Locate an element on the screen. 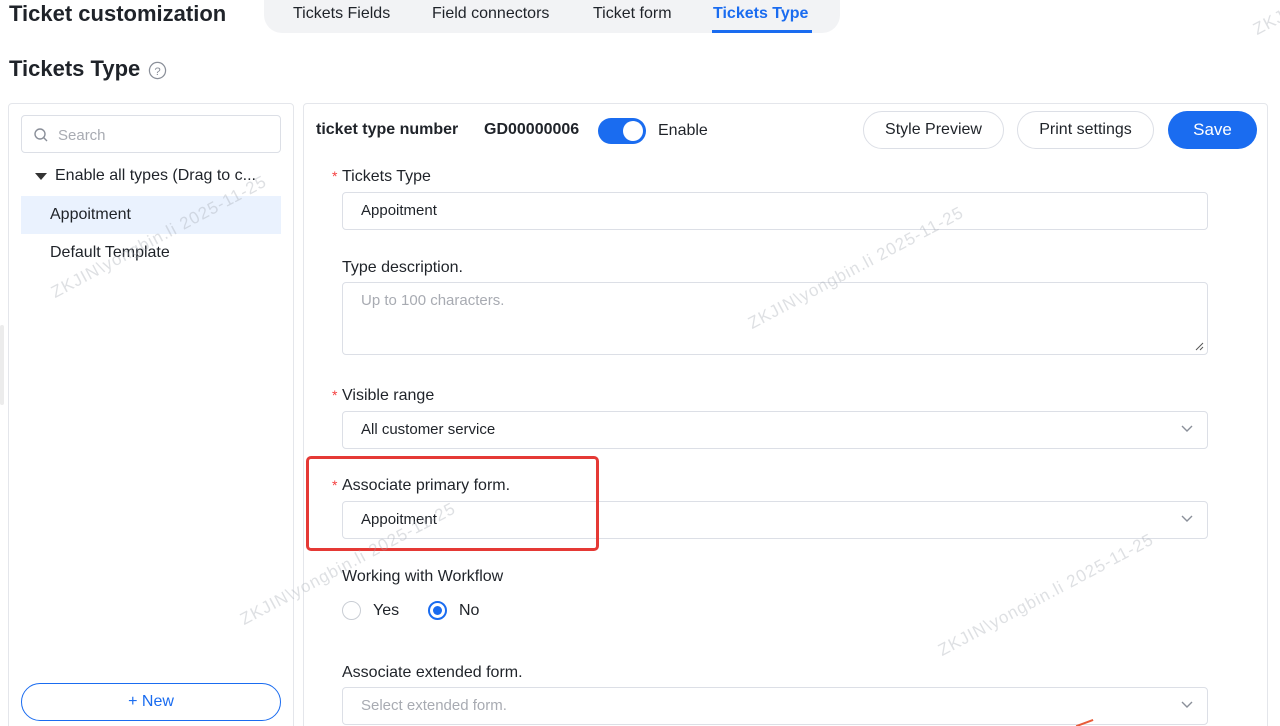 The width and height of the screenshot is (1280, 726). search-input is located at coordinates (163, 135).